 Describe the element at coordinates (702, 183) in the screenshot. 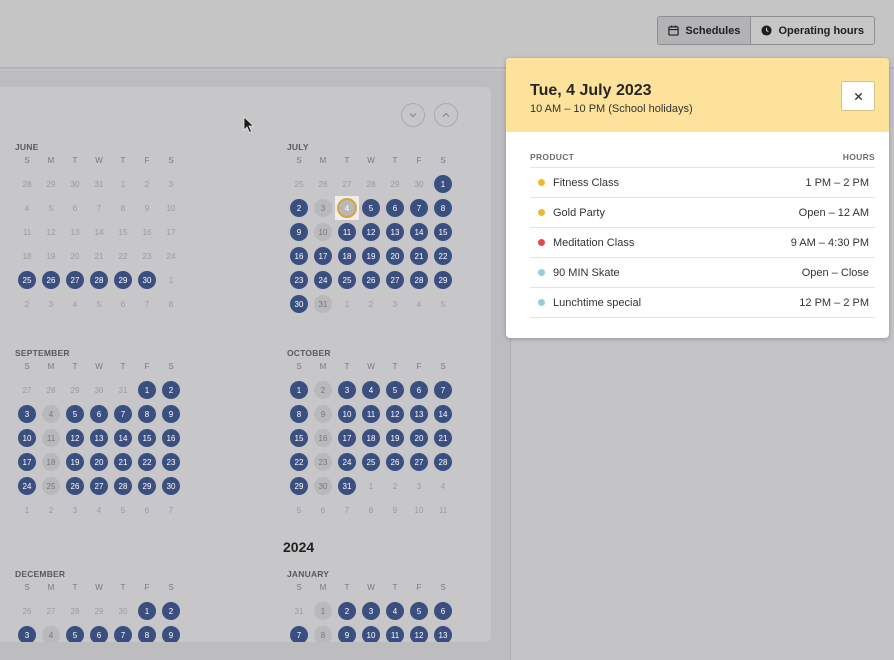

I see `table-row: Fitness Class 1 PM – 2 PM` at that location.